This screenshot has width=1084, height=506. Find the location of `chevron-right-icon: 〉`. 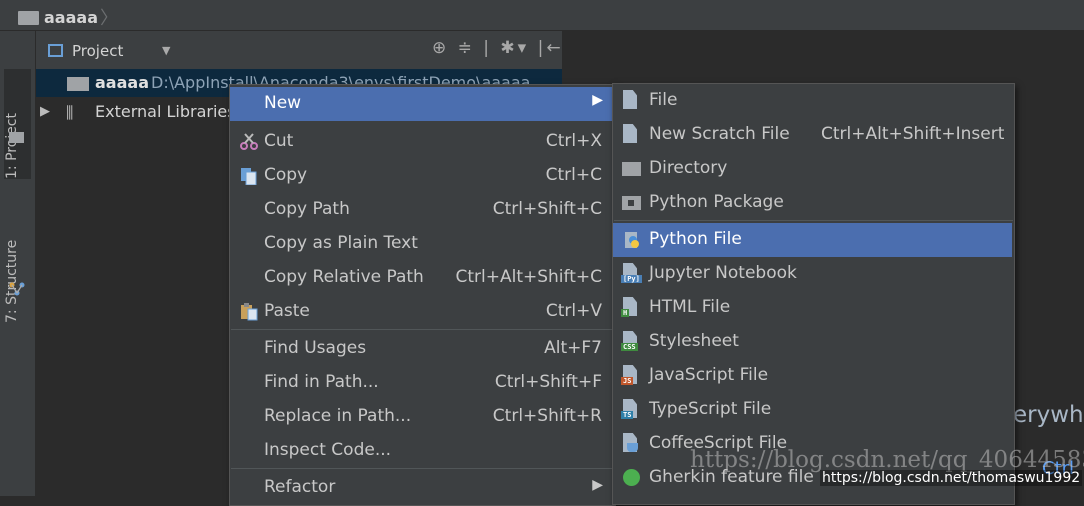

chevron-right-icon: 〉 is located at coordinates (109, 18).